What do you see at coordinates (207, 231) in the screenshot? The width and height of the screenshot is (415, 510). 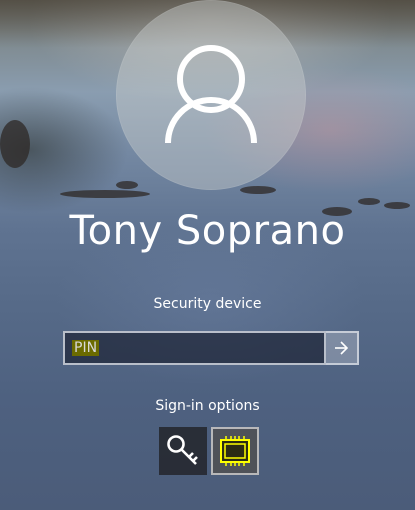 I see `user-name: Tony Soprano` at bounding box center [207, 231].